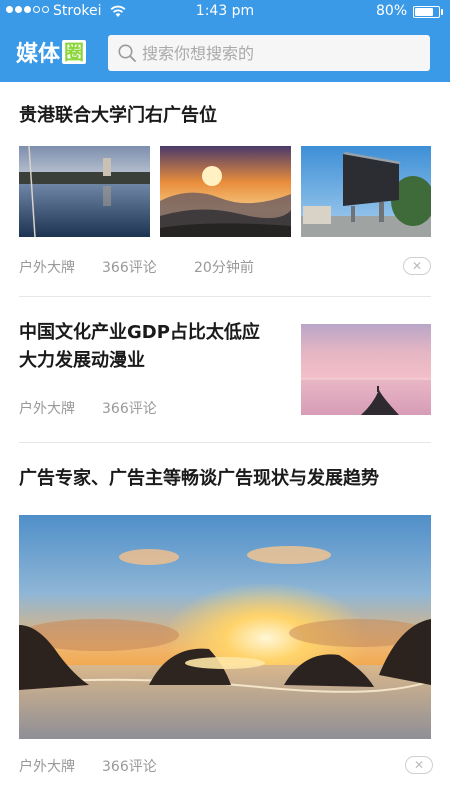  I want to click on app-header: Strokei 1:43 pm 80% 媒体圈, so click(225, 41).